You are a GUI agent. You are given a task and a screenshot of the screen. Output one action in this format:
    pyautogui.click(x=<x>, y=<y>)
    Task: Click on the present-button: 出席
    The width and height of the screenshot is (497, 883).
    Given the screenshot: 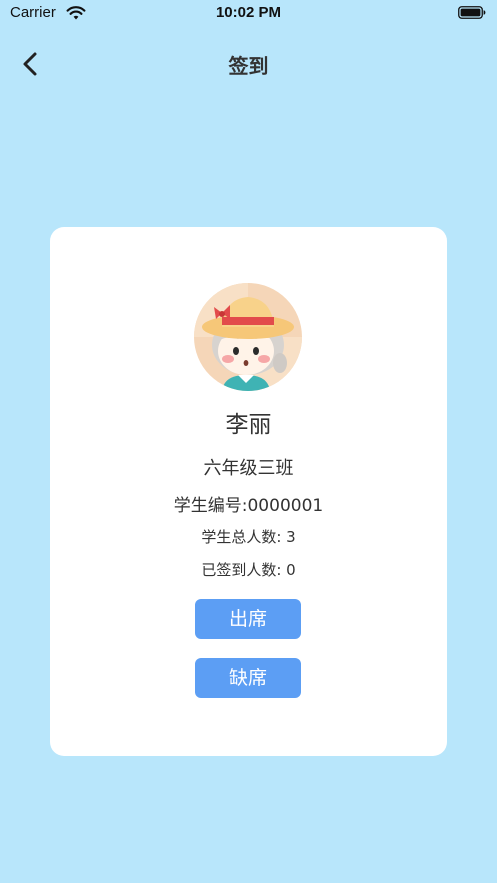 What is the action you would take?
    pyautogui.click(x=248, y=619)
    